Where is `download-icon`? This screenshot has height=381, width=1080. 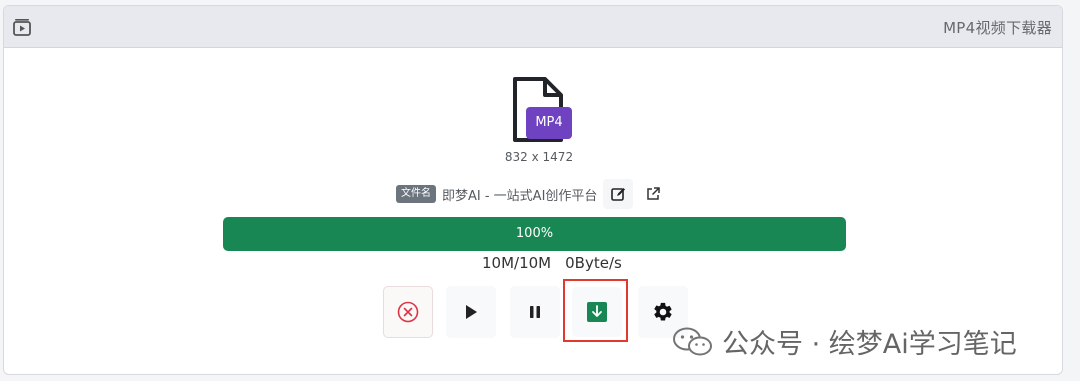 download-icon is located at coordinates (597, 312).